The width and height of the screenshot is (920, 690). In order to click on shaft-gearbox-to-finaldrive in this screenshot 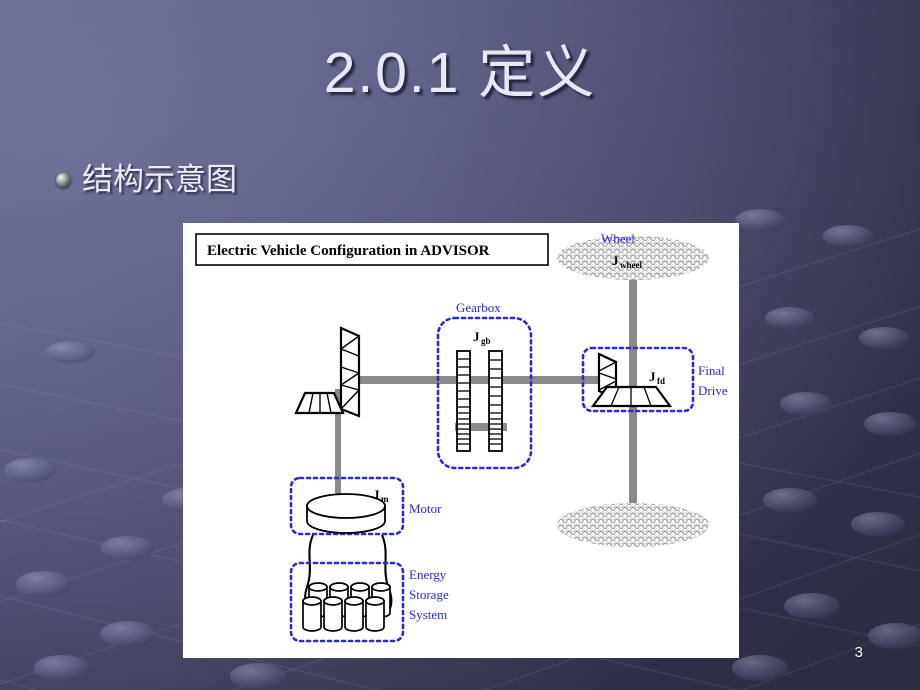, I will do `click(557, 380)`.